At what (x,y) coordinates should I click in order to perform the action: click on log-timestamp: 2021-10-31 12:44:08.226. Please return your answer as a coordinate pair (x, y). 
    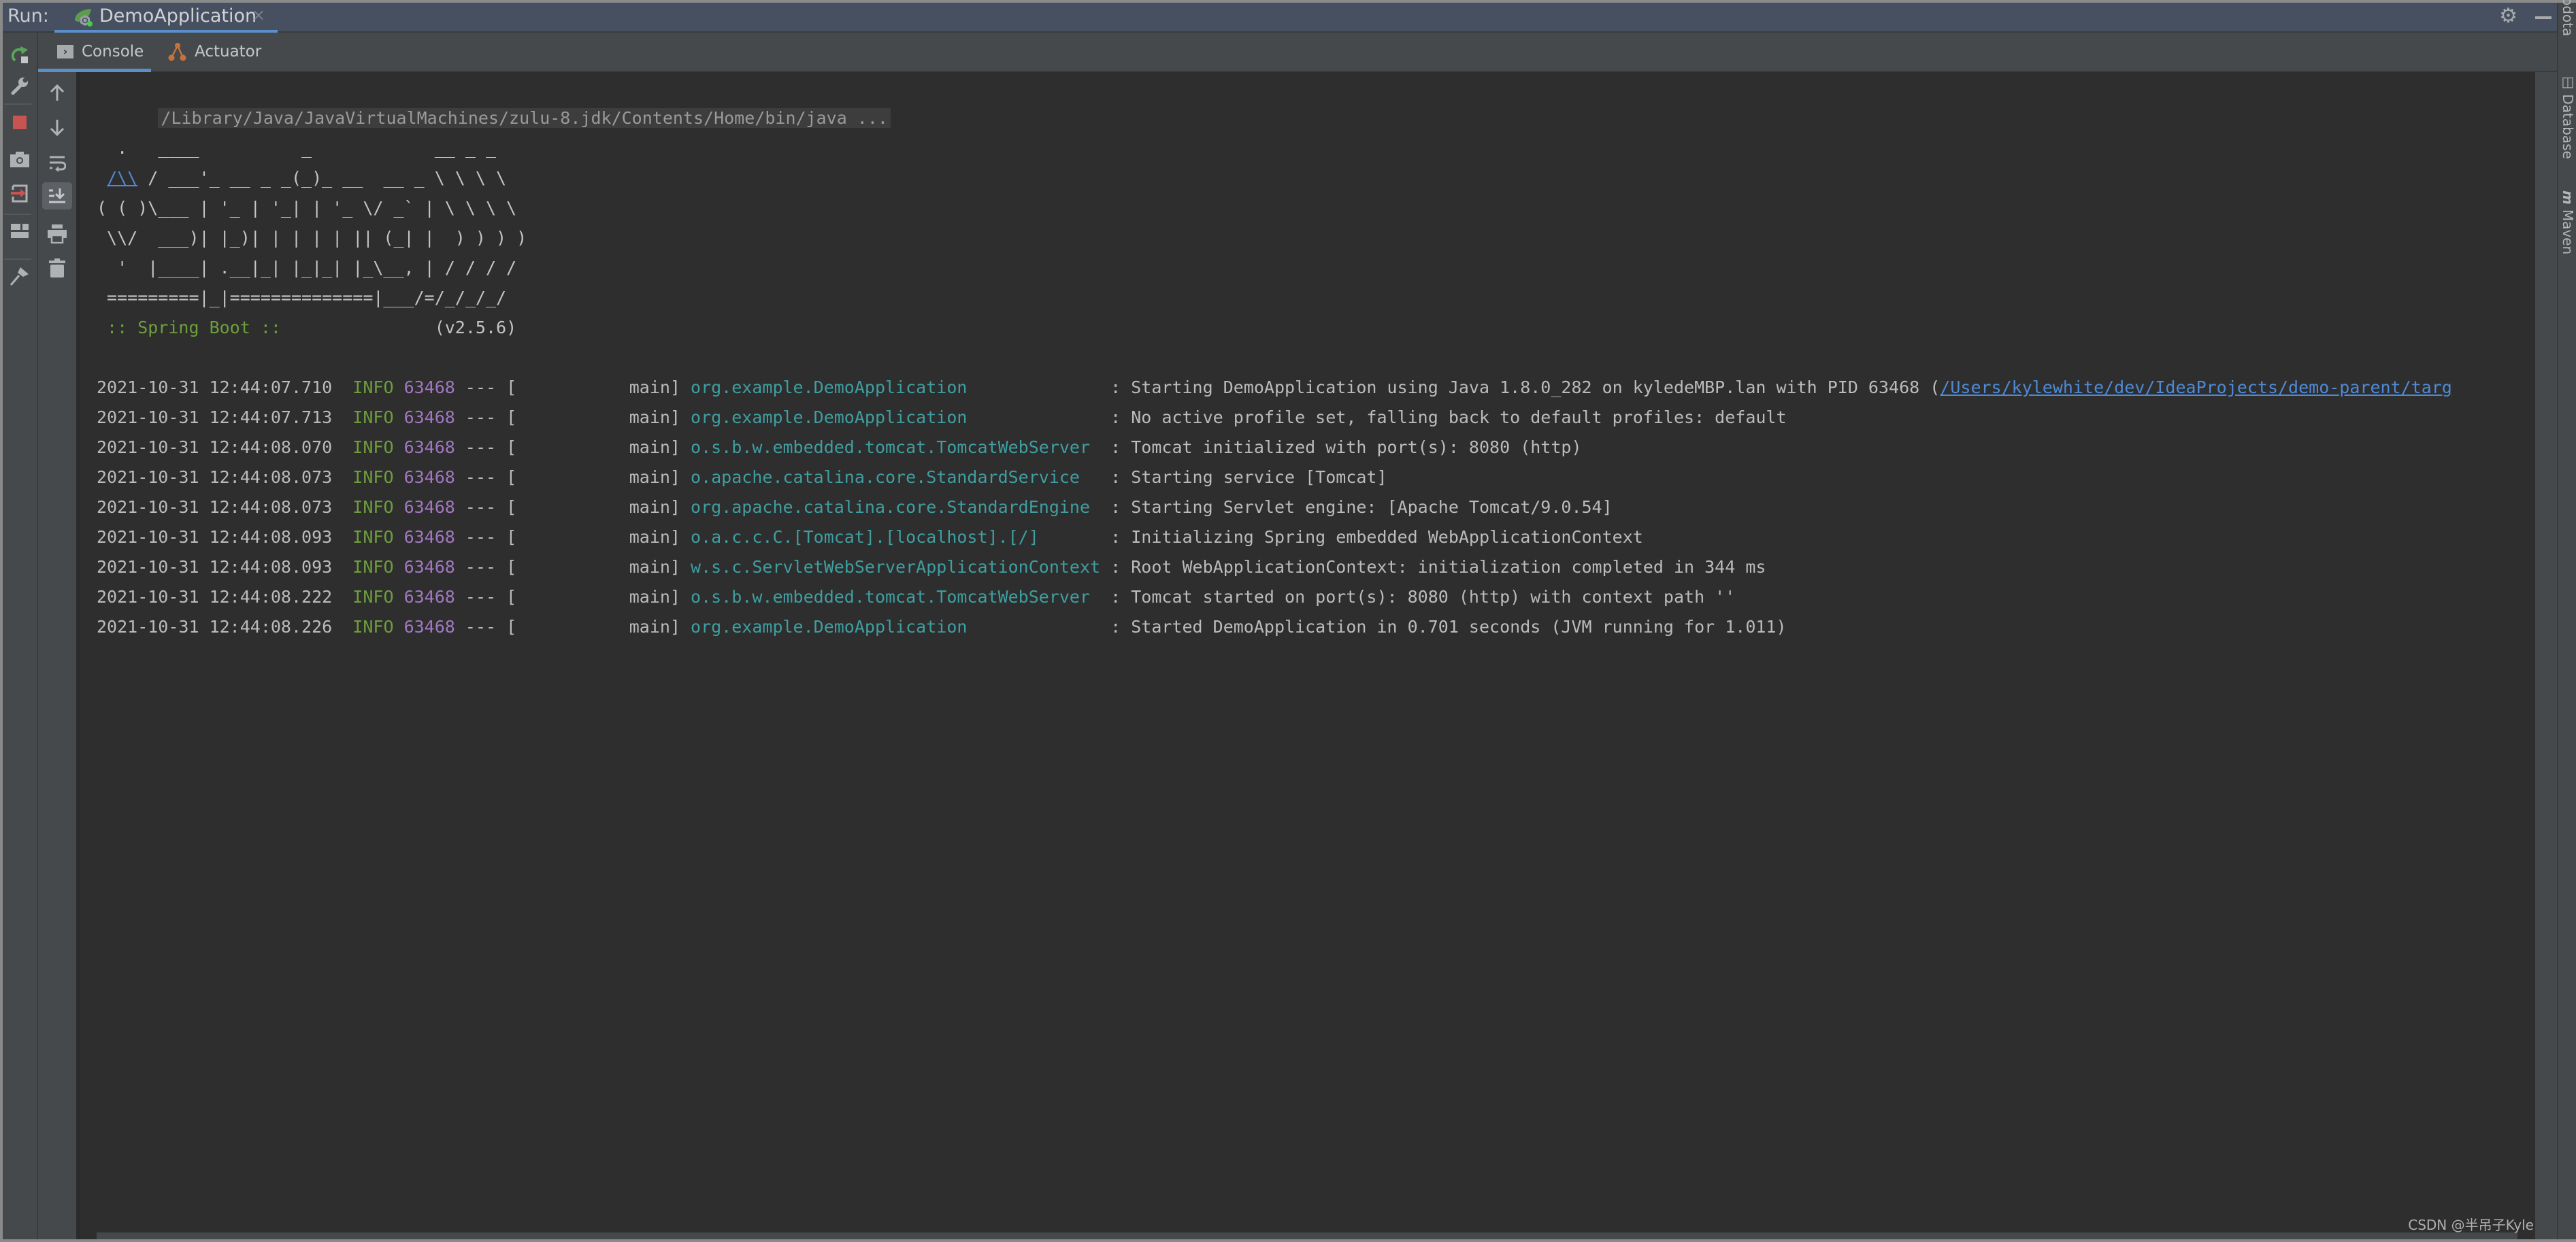
    Looking at the image, I should click on (215, 627).